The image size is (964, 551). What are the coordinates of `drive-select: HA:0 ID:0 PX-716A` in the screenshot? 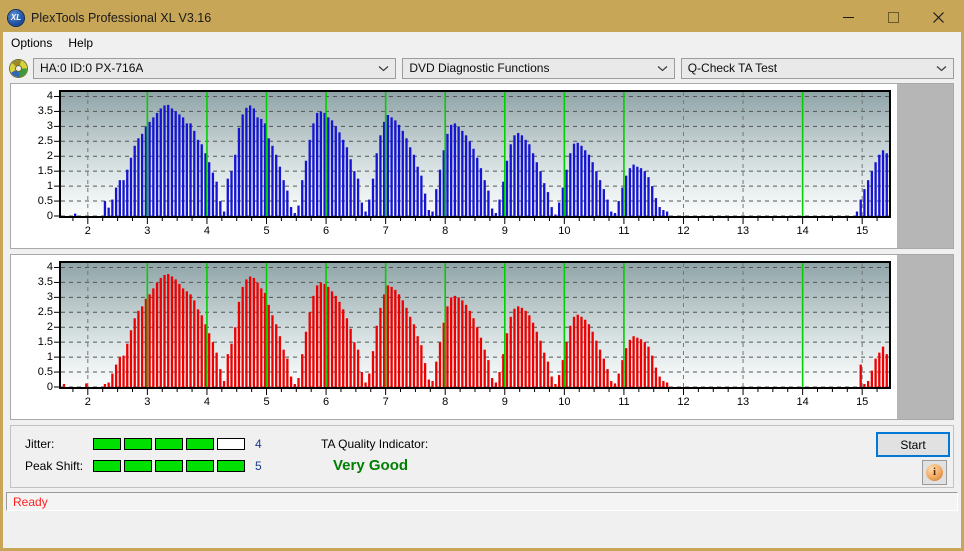 It's located at (215, 68).